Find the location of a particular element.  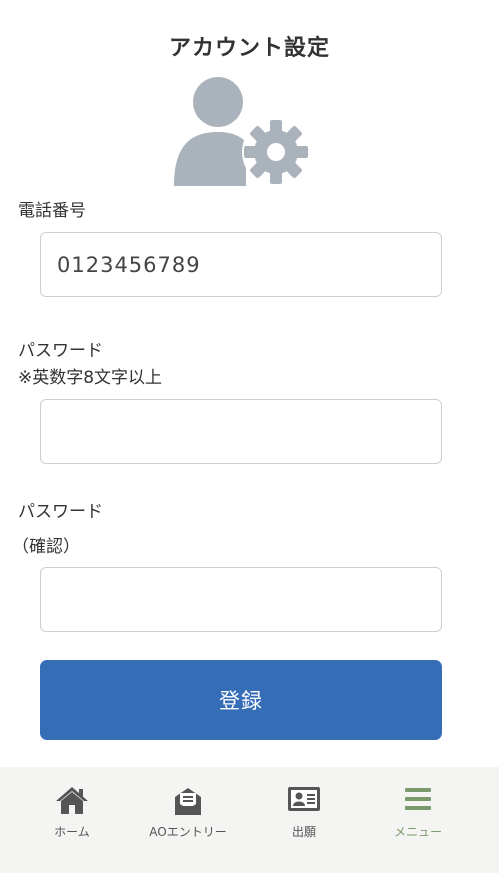

phone-input is located at coordinates (241, 264).